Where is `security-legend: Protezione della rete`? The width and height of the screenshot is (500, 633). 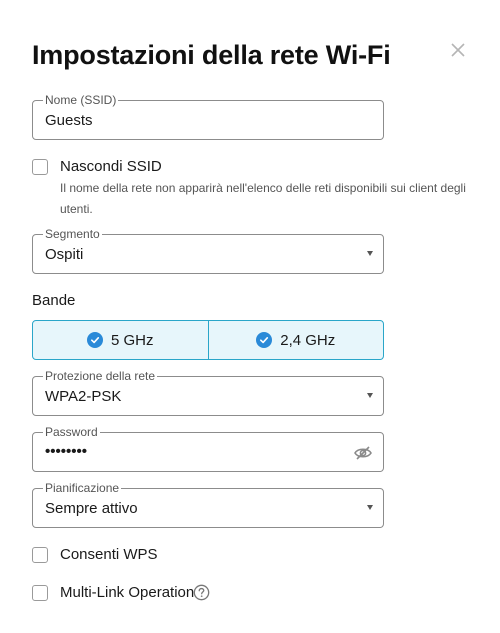
security-legend: Protezione della rete is located at coordinates (100, 376).